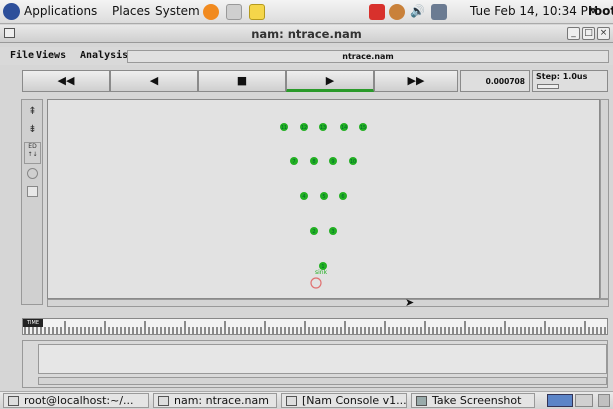  I want to click on notes-icon, so click(257, 12).